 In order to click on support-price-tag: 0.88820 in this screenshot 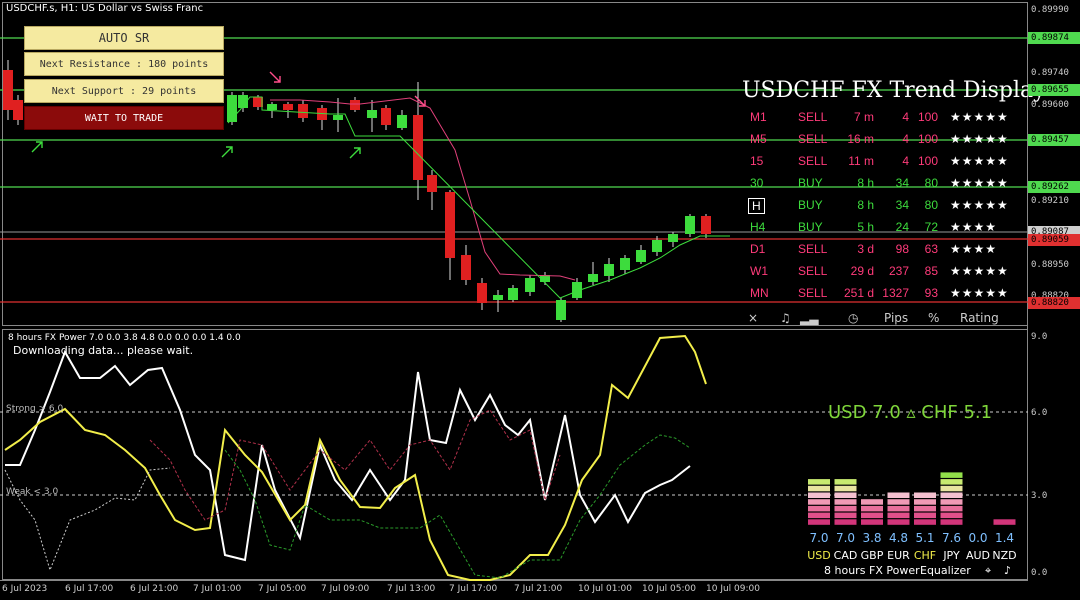, I will do `click(1054, 303)`.